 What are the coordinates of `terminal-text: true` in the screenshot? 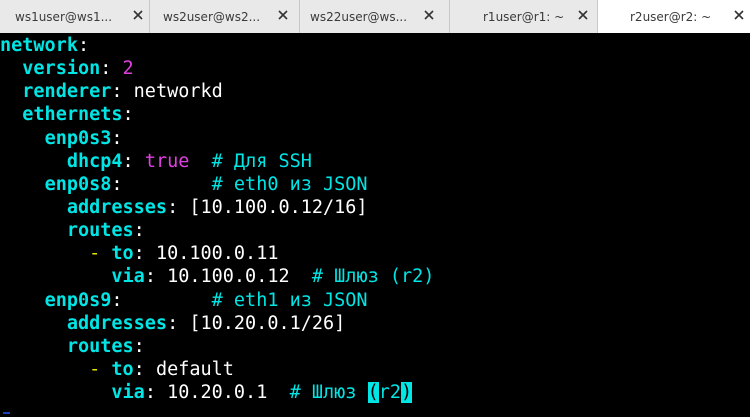 It's located at (167, 161).